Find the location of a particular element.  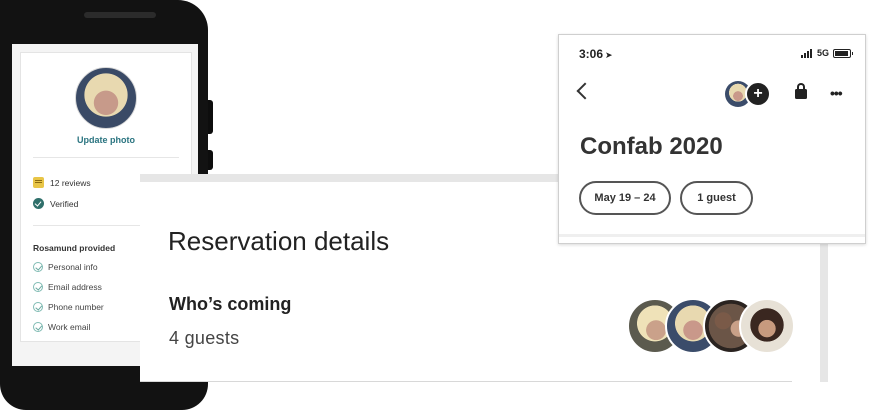

status-indicators: 5G is located at coordinates (826, 53).